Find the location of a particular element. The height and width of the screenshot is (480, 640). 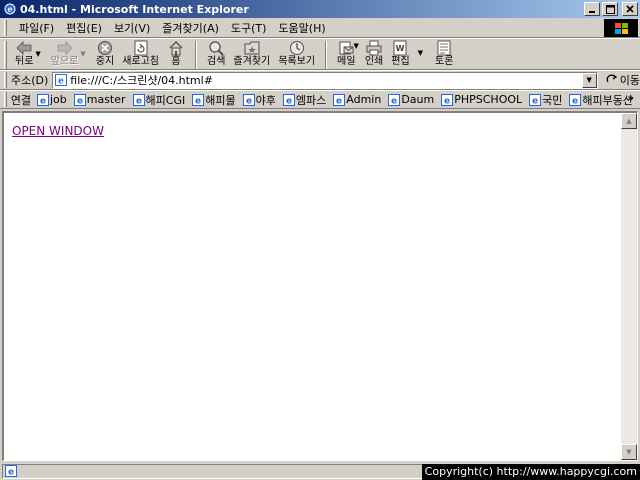

link-admin: e Admin is located at coordinates (357, 99).